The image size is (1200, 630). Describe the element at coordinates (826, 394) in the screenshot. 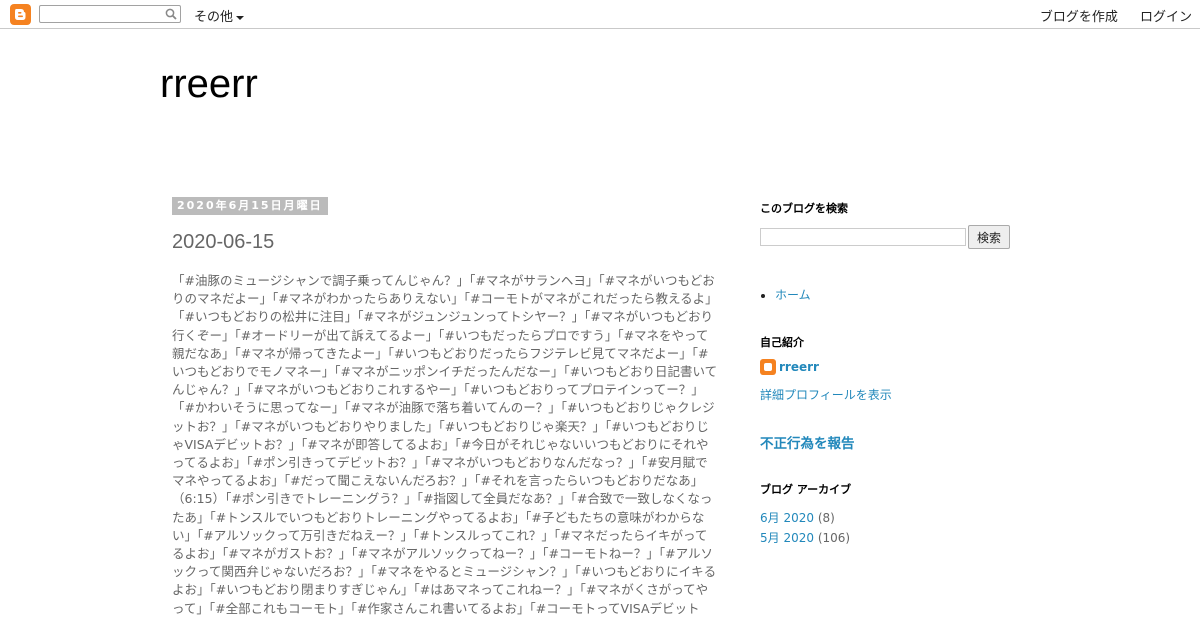

I see `view-profile-link: 詳細プロフィールを表示` at that location.